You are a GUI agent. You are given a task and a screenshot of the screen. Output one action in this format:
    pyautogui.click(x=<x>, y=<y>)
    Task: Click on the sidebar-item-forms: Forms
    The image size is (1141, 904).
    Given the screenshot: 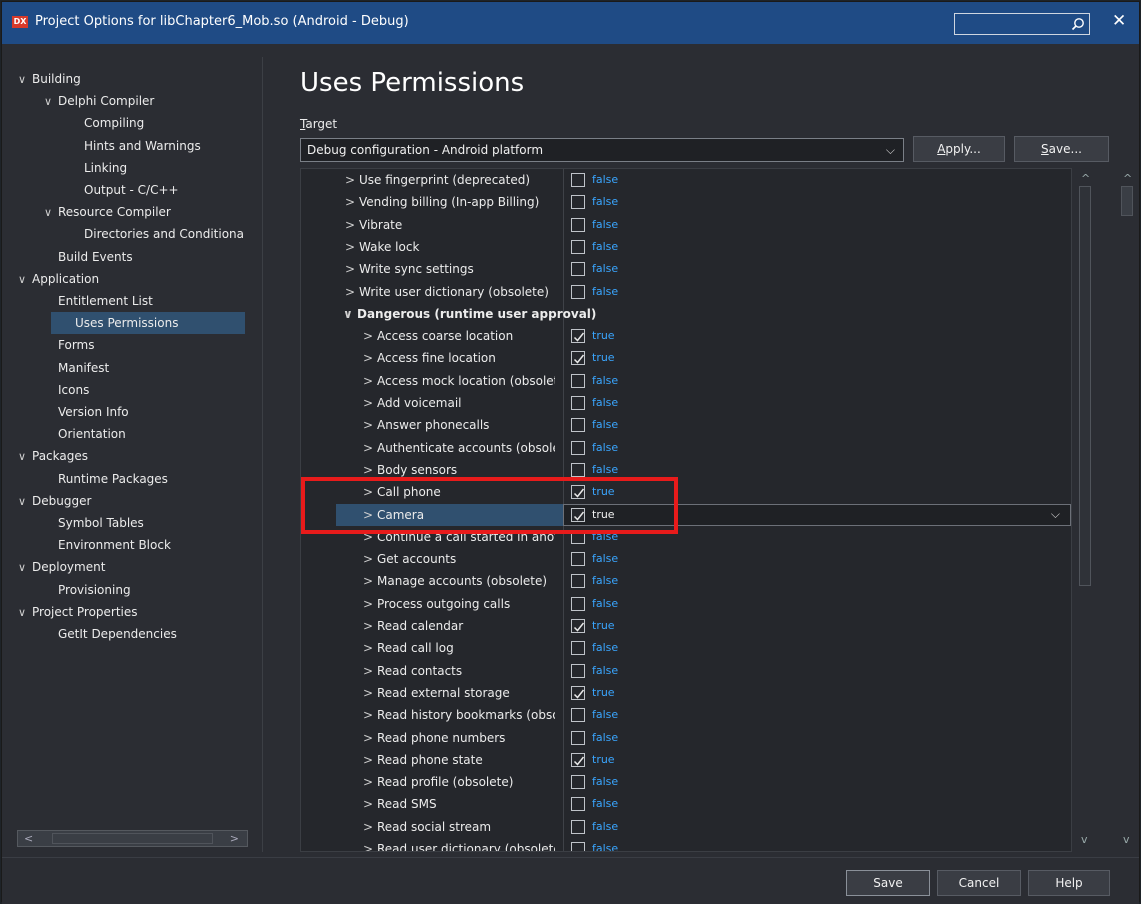 What is the action you would take?
    pyautogui.click(x=76, y=345)
    